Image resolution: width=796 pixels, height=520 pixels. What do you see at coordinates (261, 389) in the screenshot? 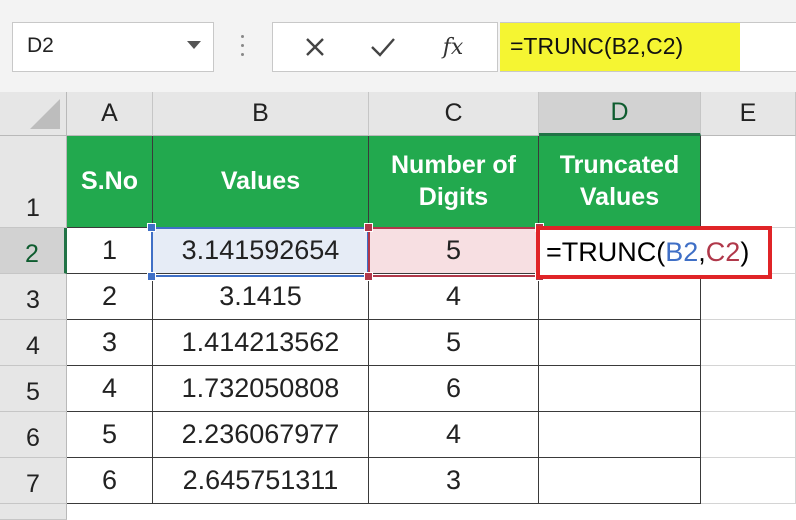
I see `cell-b5: 1.732050808` at bounding box center [261, 389].